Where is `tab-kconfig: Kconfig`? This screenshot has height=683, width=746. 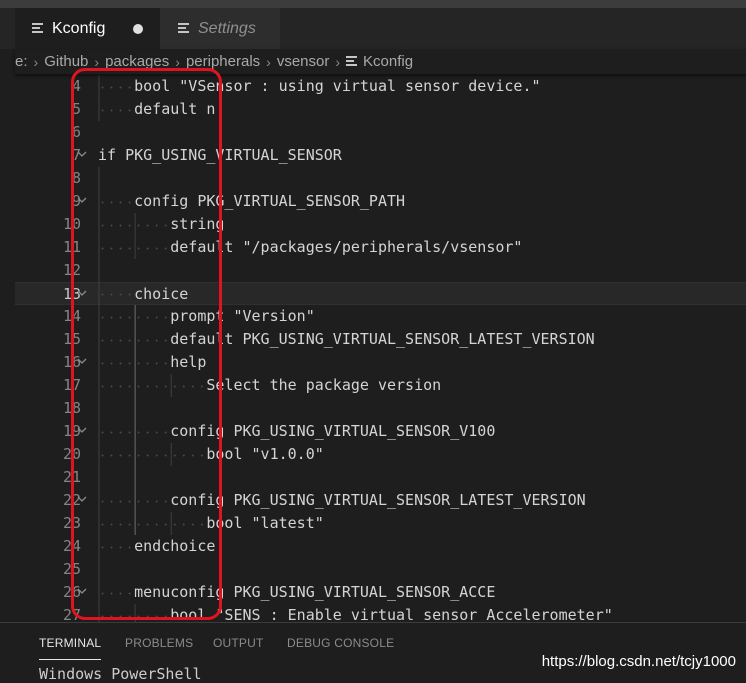 tab-kconfig: Kconfig is located at coordinates (87, 28).